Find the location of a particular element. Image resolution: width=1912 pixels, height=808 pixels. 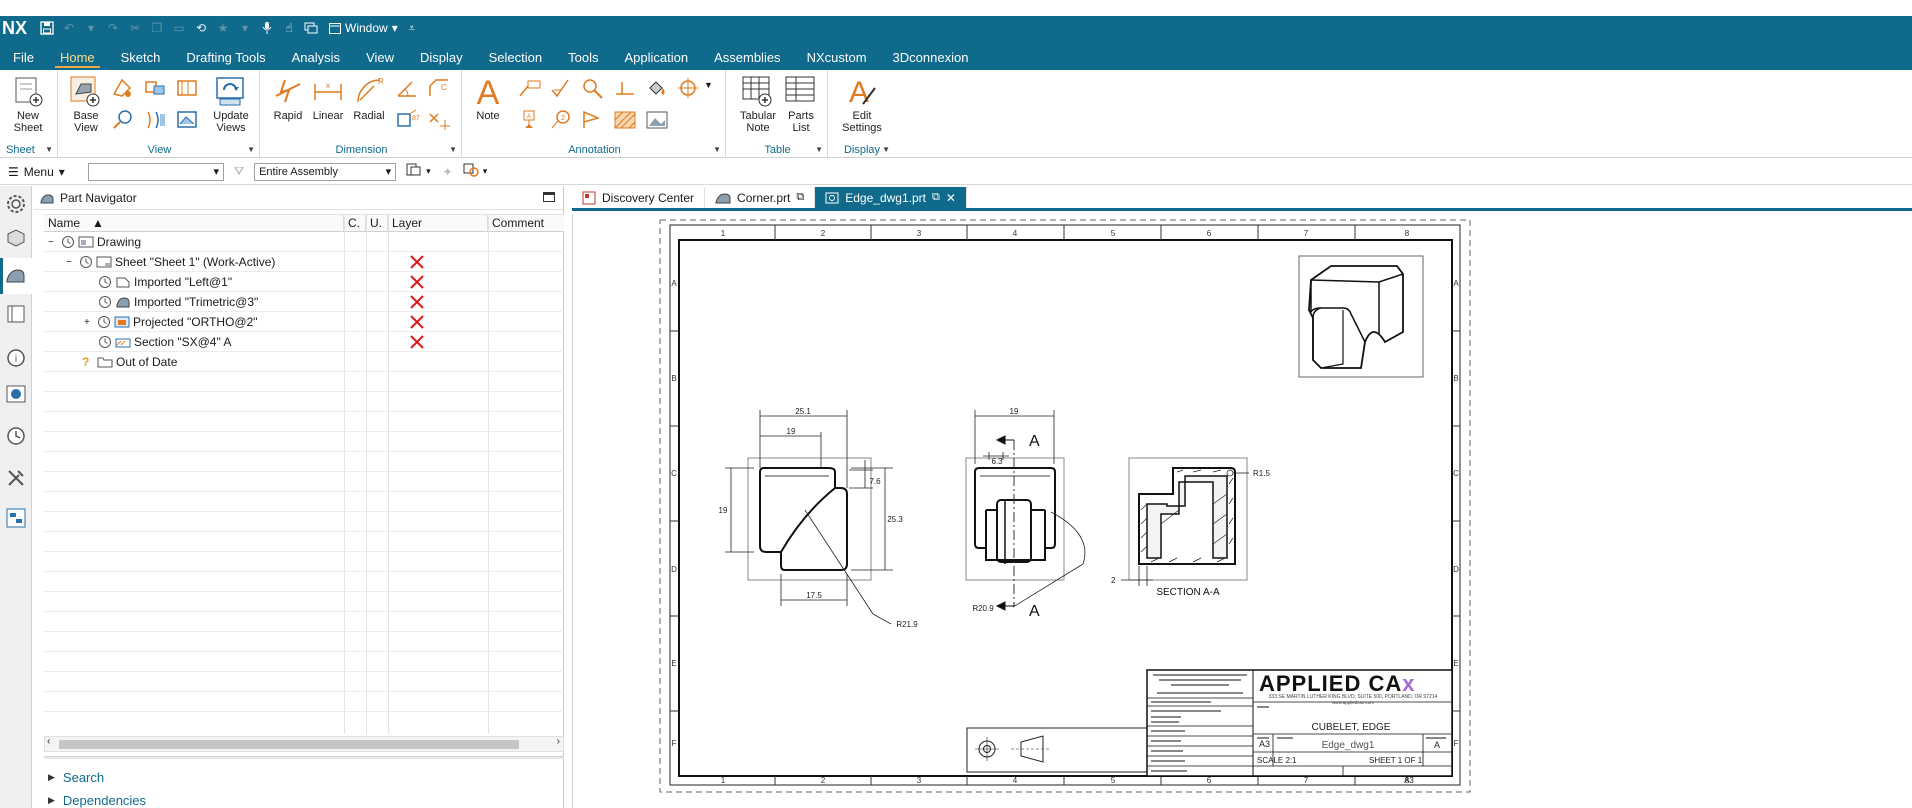

process-studio-icon is located at coordinates (16, 518).